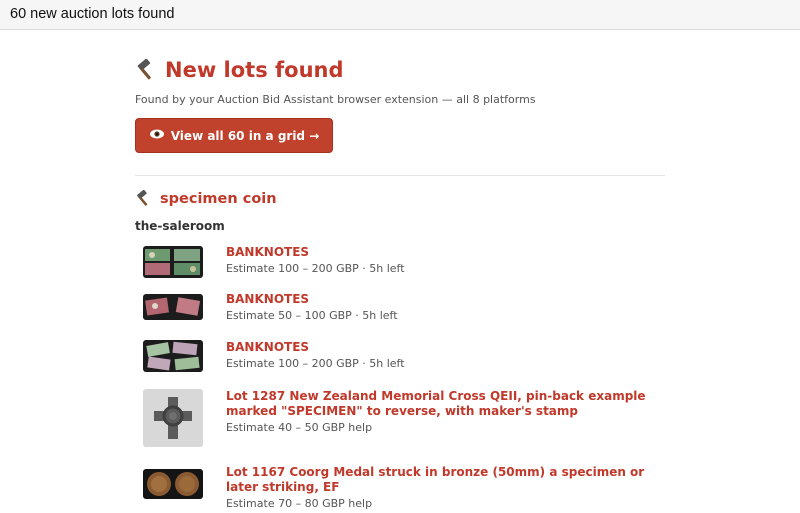 This screenshot has height=513, width=800. What do you see at coordinates (180, 226) in the screenshot?
I see `platform-name: the-saleroom` at bounding box center [180, 226].